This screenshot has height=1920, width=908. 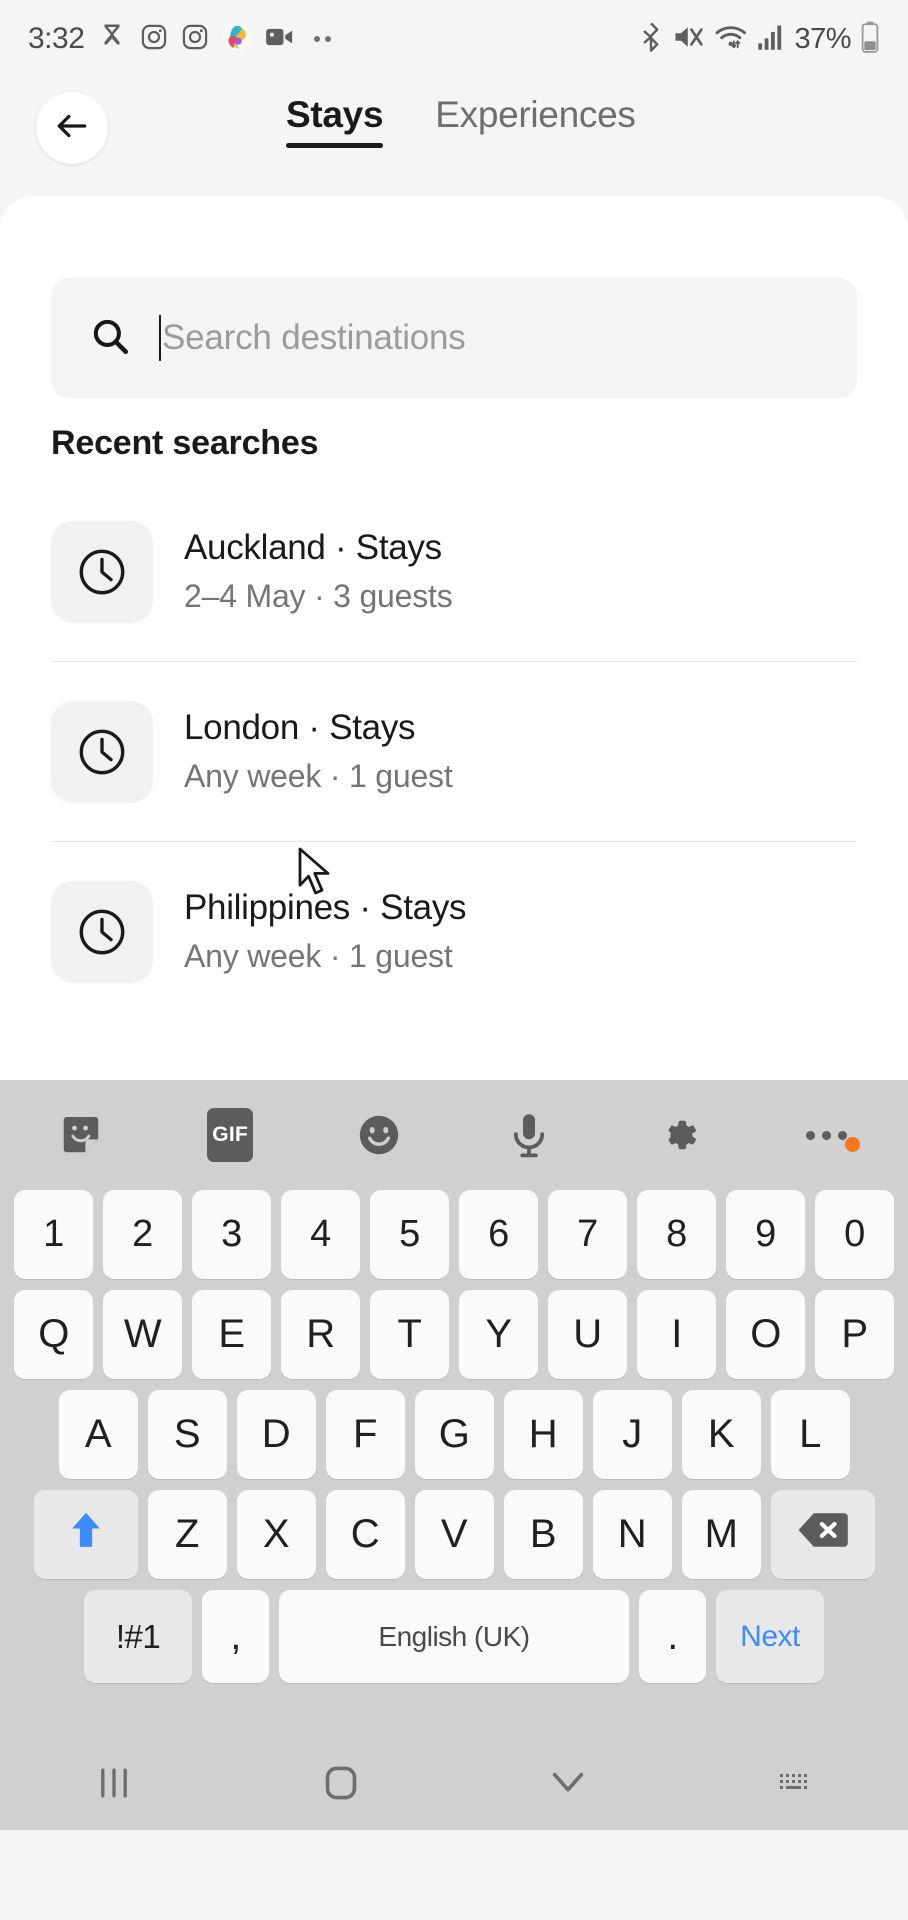 I want to click on overflow-menu-icon, so click(x=827, y=1141).